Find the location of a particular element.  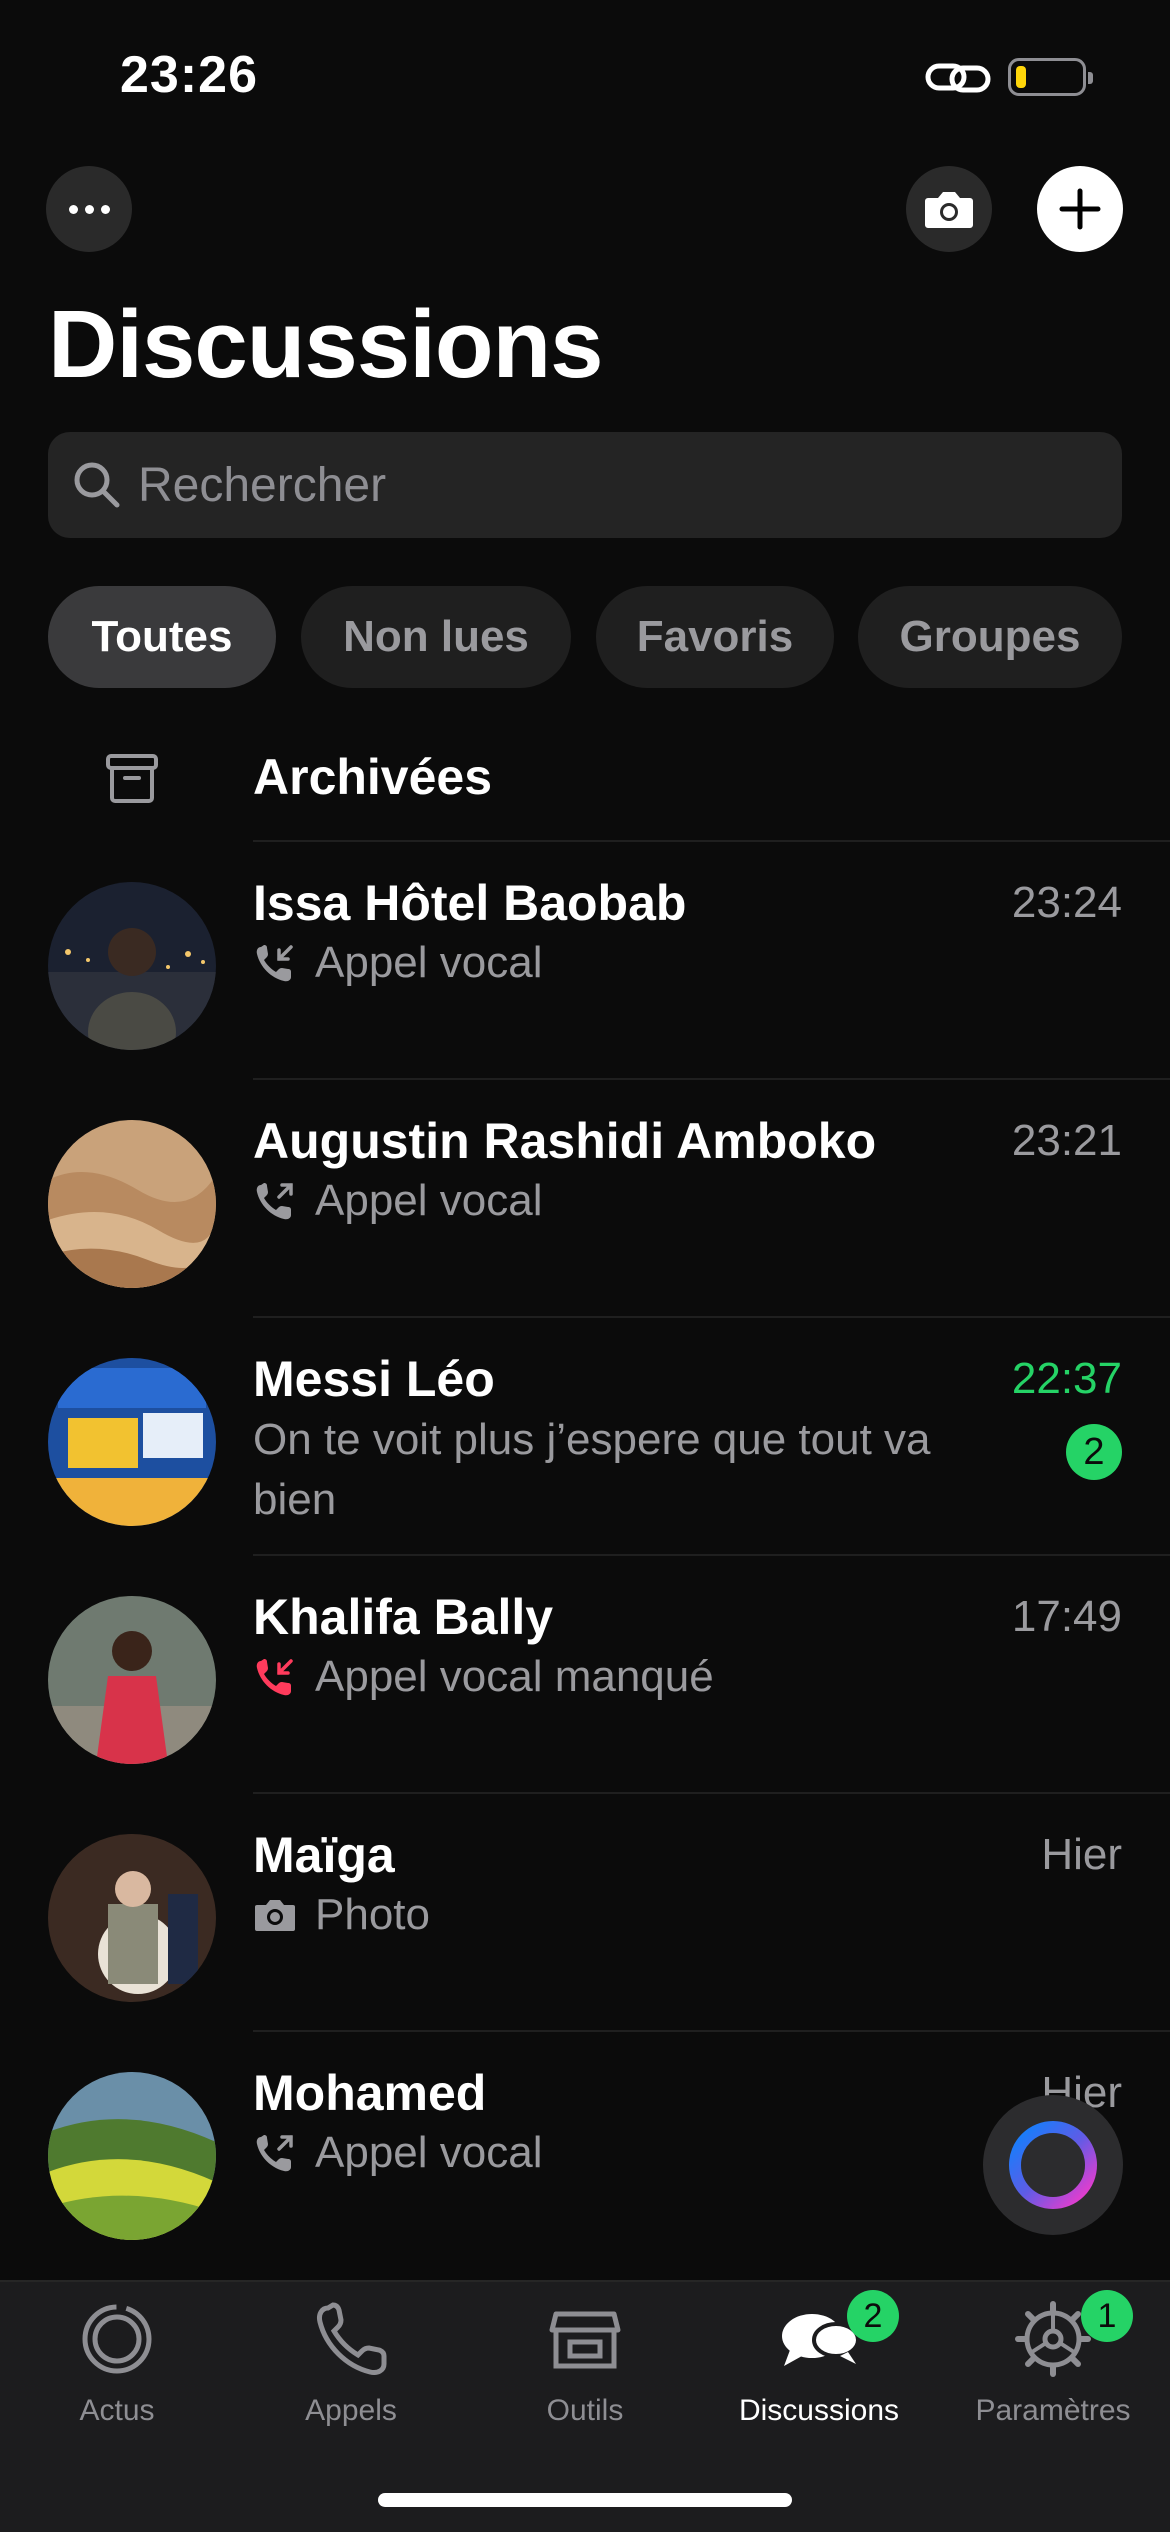

chat-preview-text: Photo is located at coordinates (372, 1914).